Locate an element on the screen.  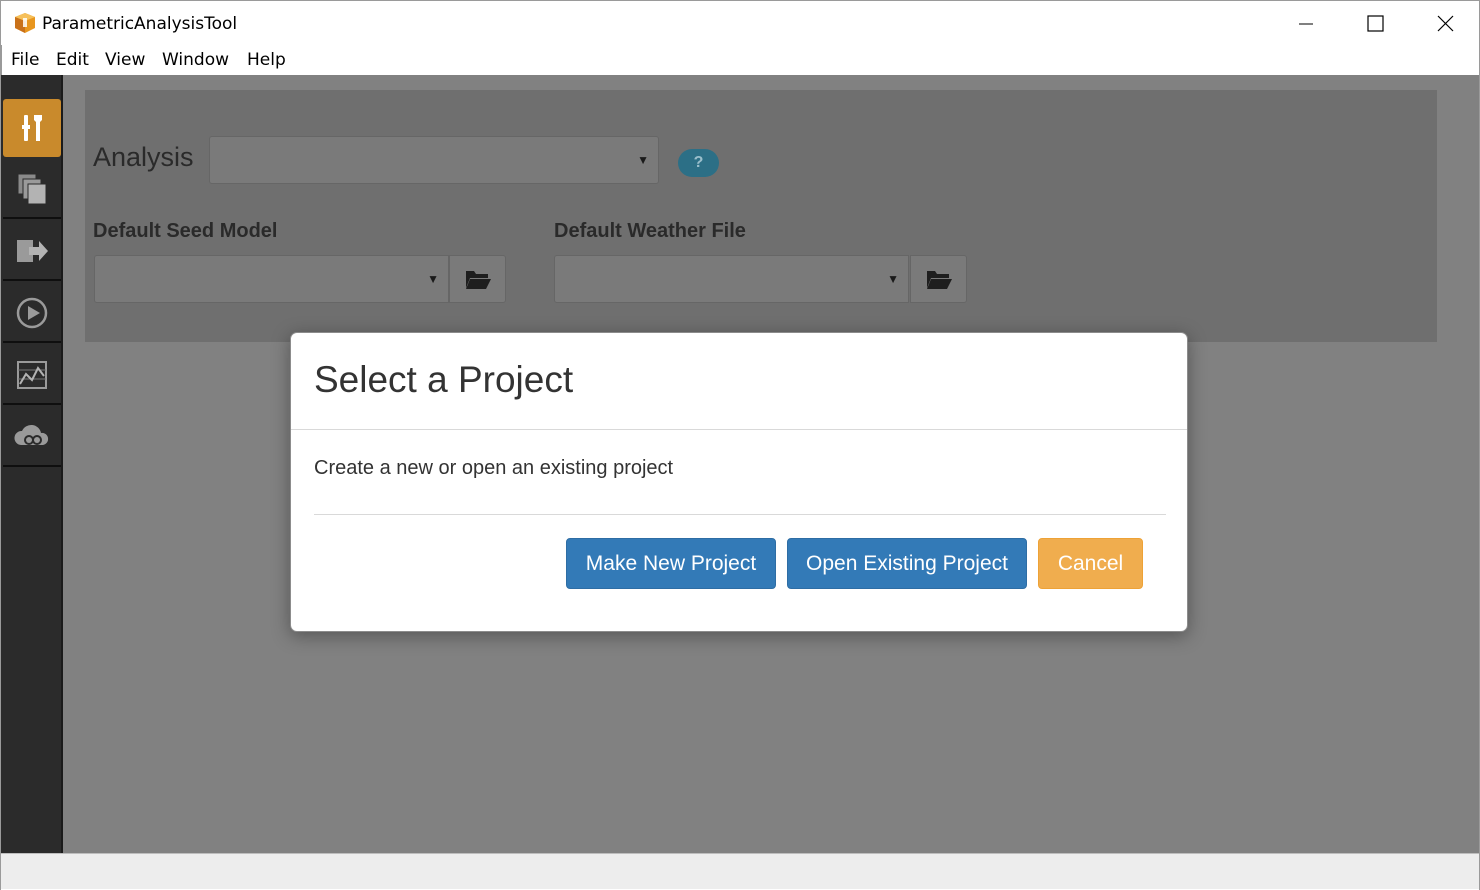
tools-icon is located at coordinates (32, 128).